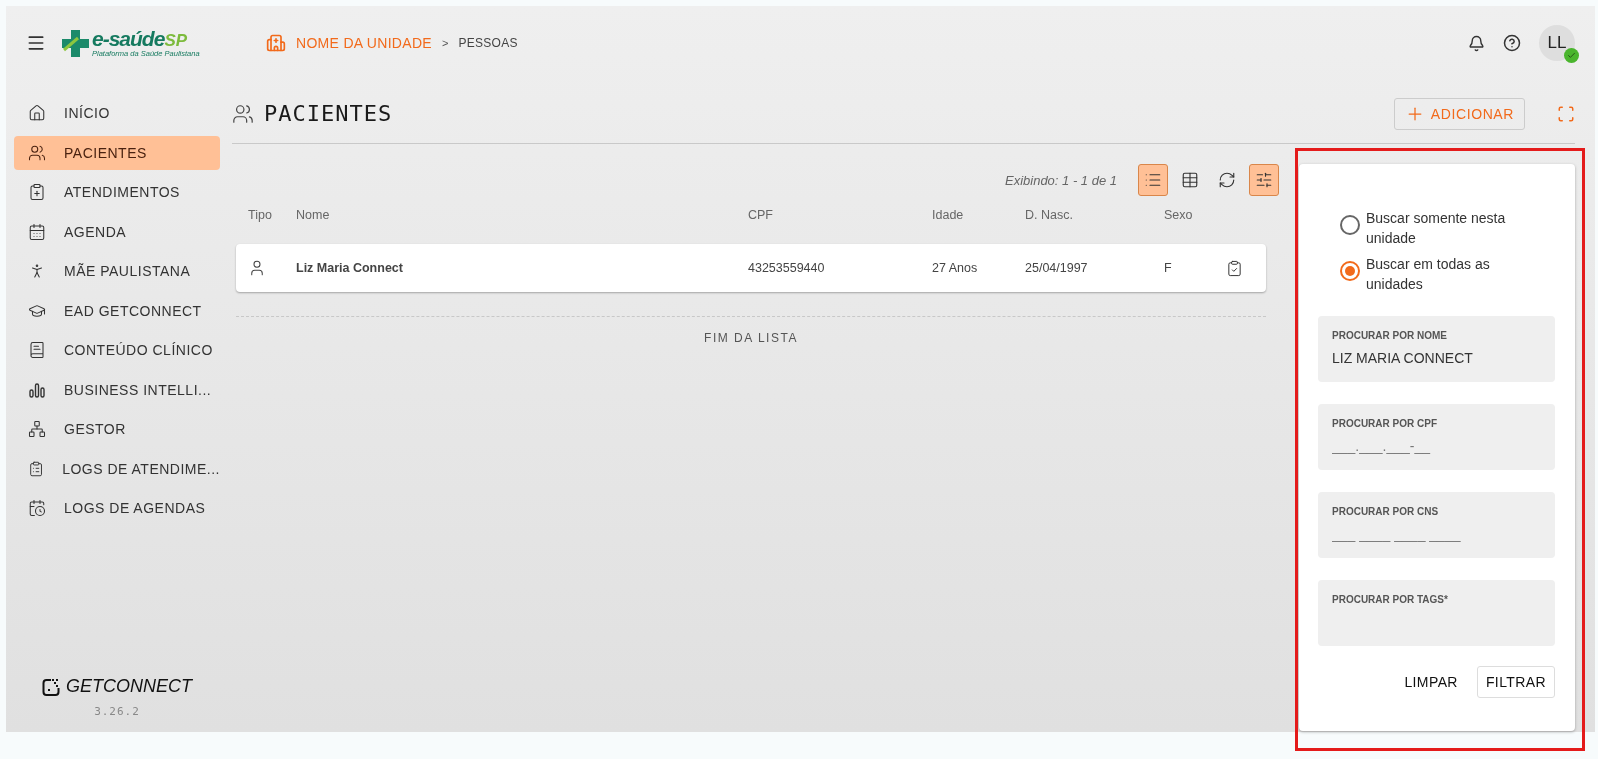 Image resolution: width=1598 pixels, height=759 pixels. What do you see at coordinates (37, 389) in the screenshot?
I see `bar-chart-icon` at bounding box center [37, 389].